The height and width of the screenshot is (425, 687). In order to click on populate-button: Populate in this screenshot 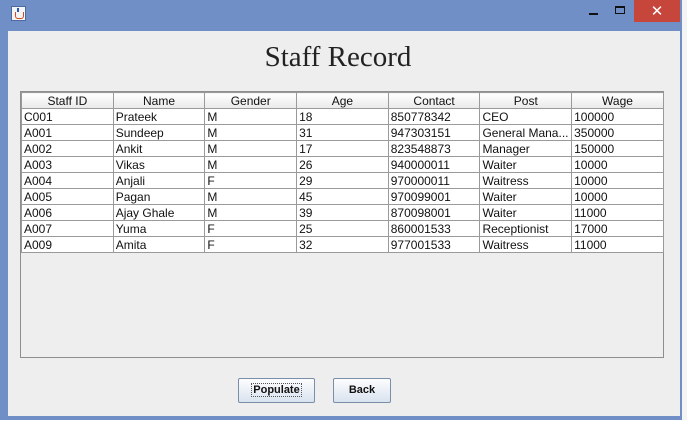, I will do `click(276, 390)`.